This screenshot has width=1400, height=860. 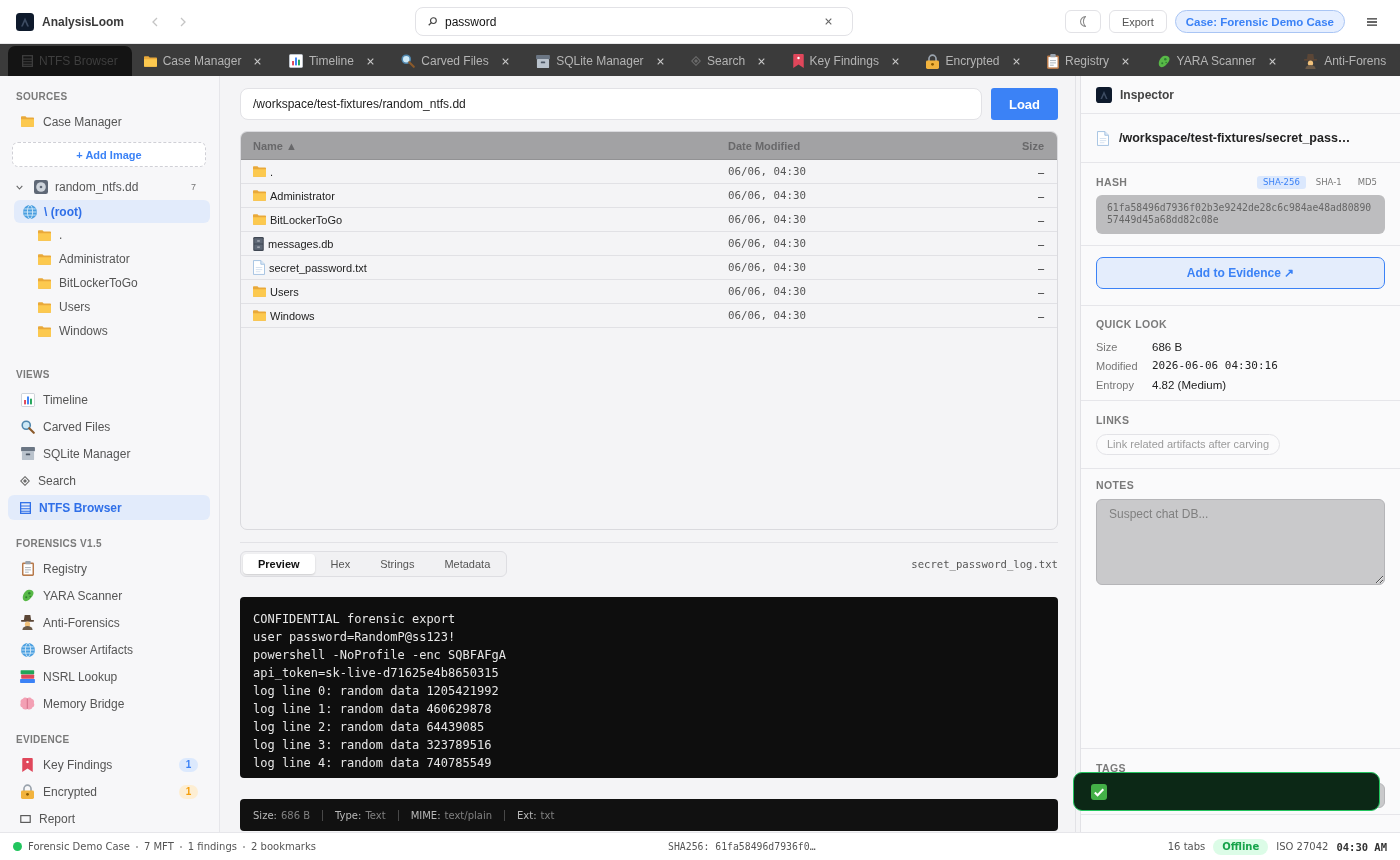 I want to click on sidebar-item: Registry, so click(x=109, y=568).